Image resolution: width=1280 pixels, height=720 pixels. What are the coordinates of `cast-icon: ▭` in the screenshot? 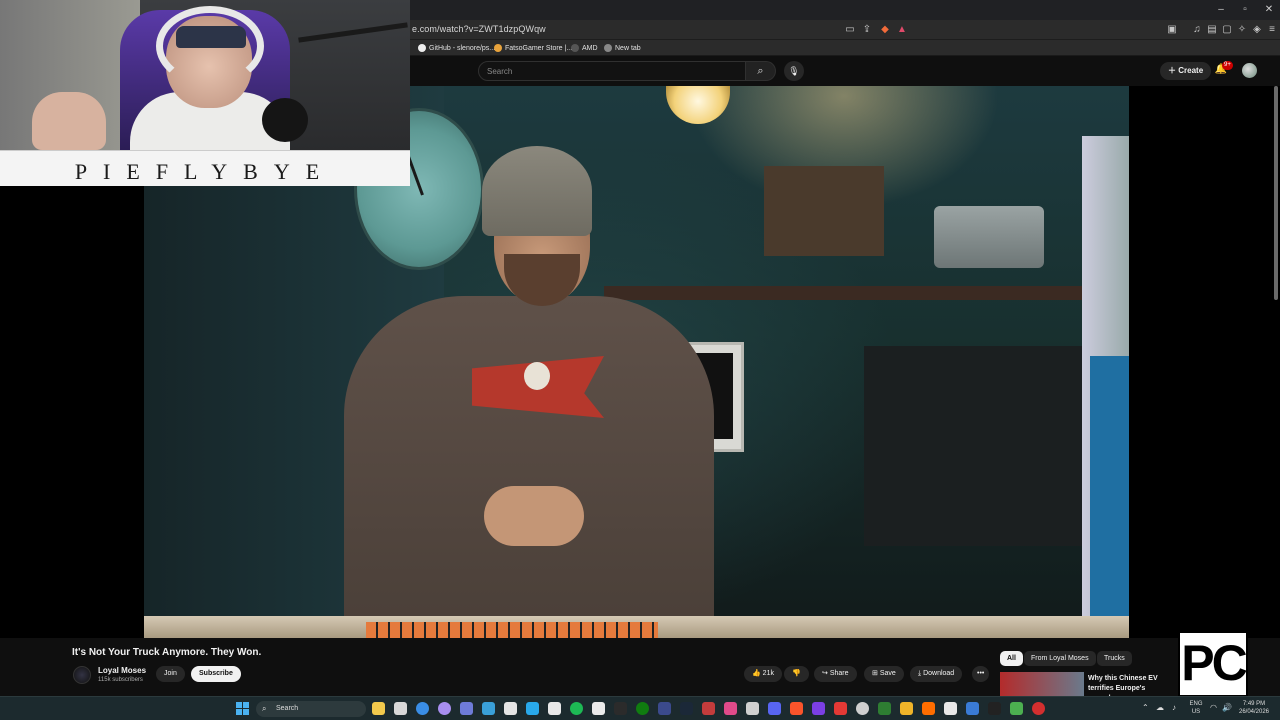 It's located at (850, 30).